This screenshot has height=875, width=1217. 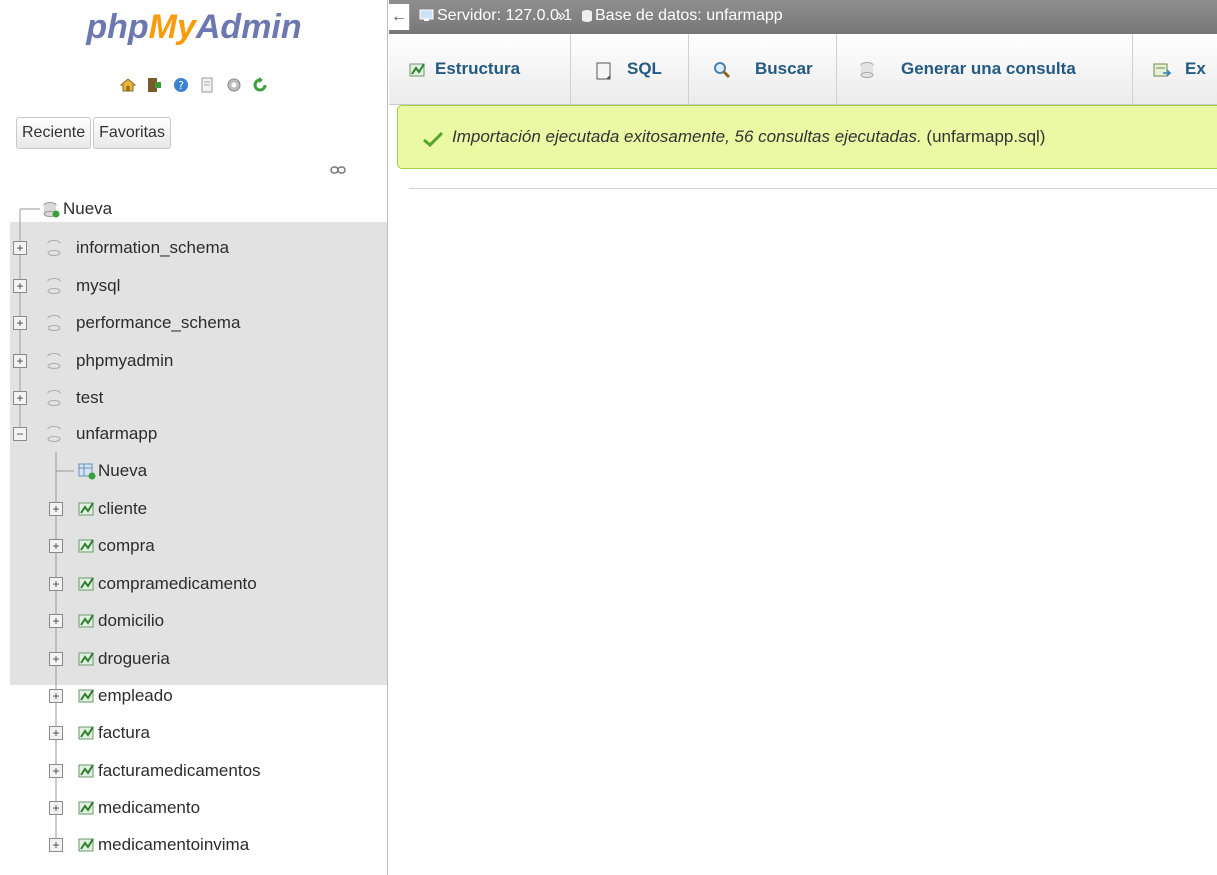 I want to click on tree-label: medicamento, so click(x=149, y=807).